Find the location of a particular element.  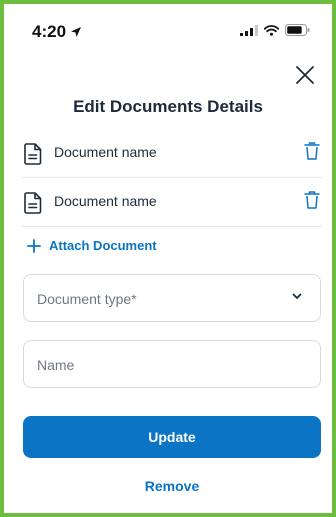

close-button is located at coordinates (305, 75).